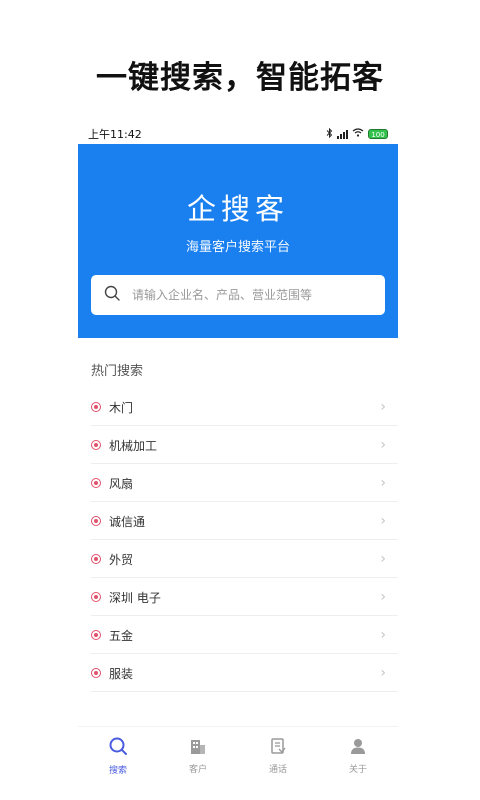 Image resolution: width=480 pixels, height=800 pixels. Describe the element at coordinates (238, 673) in the screenshot. I see `hot-search-item: 服装 ›` at that location.